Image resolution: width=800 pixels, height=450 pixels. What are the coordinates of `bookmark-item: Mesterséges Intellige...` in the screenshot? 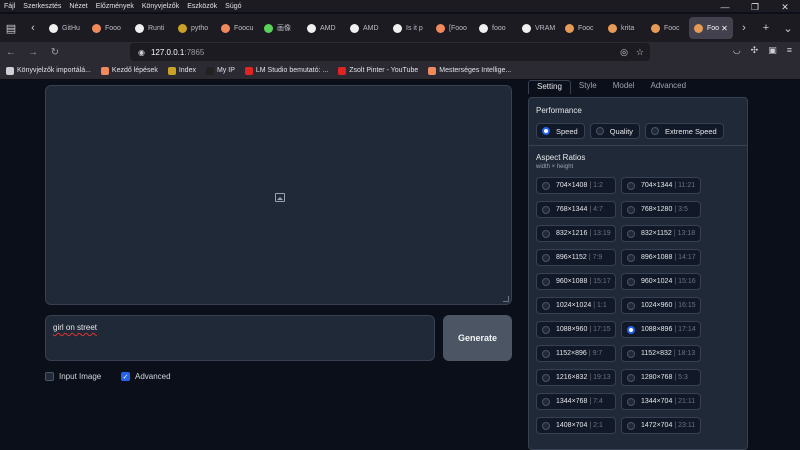 It's located at (469, 70).